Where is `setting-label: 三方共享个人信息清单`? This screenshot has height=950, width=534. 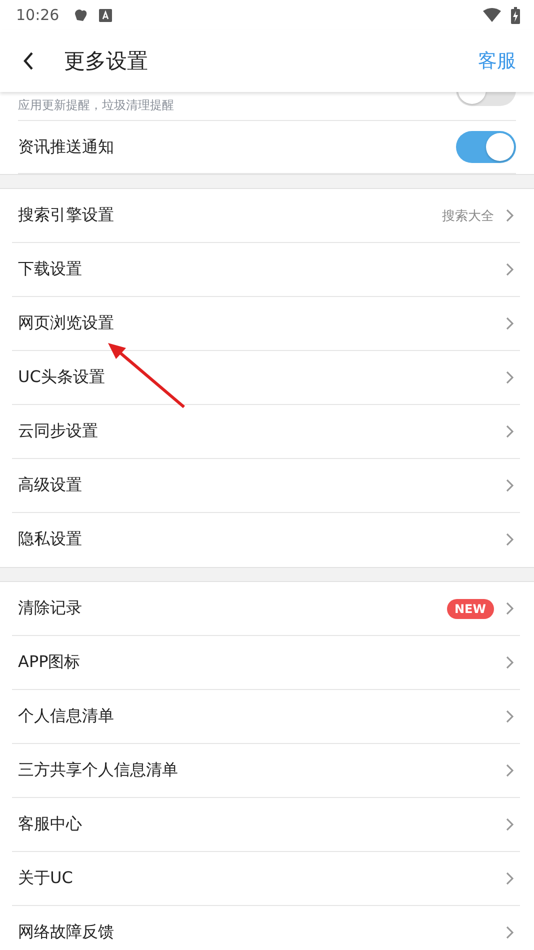 setting-label: 三方共享个人信息清单 is located at coordinates (98, 770).